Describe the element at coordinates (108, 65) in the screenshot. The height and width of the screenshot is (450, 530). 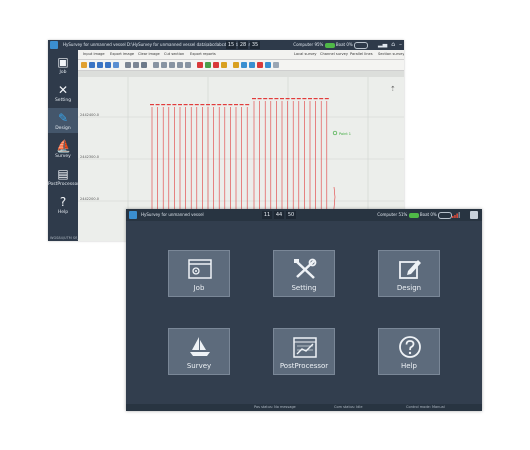
I see `zoom-window-icon` at that location.